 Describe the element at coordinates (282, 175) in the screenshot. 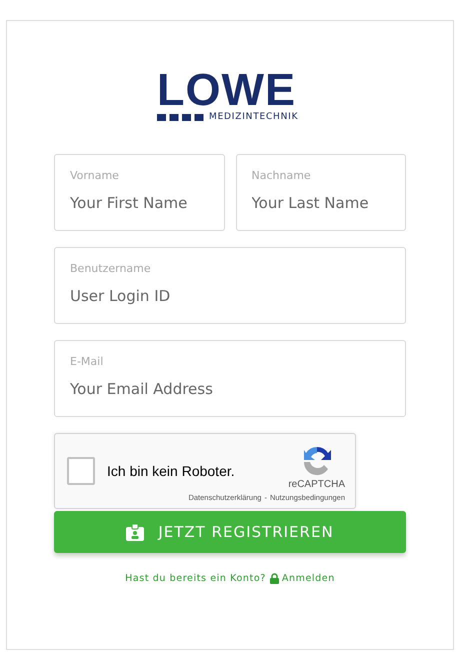

I see `field-label: Nachname` at that location.